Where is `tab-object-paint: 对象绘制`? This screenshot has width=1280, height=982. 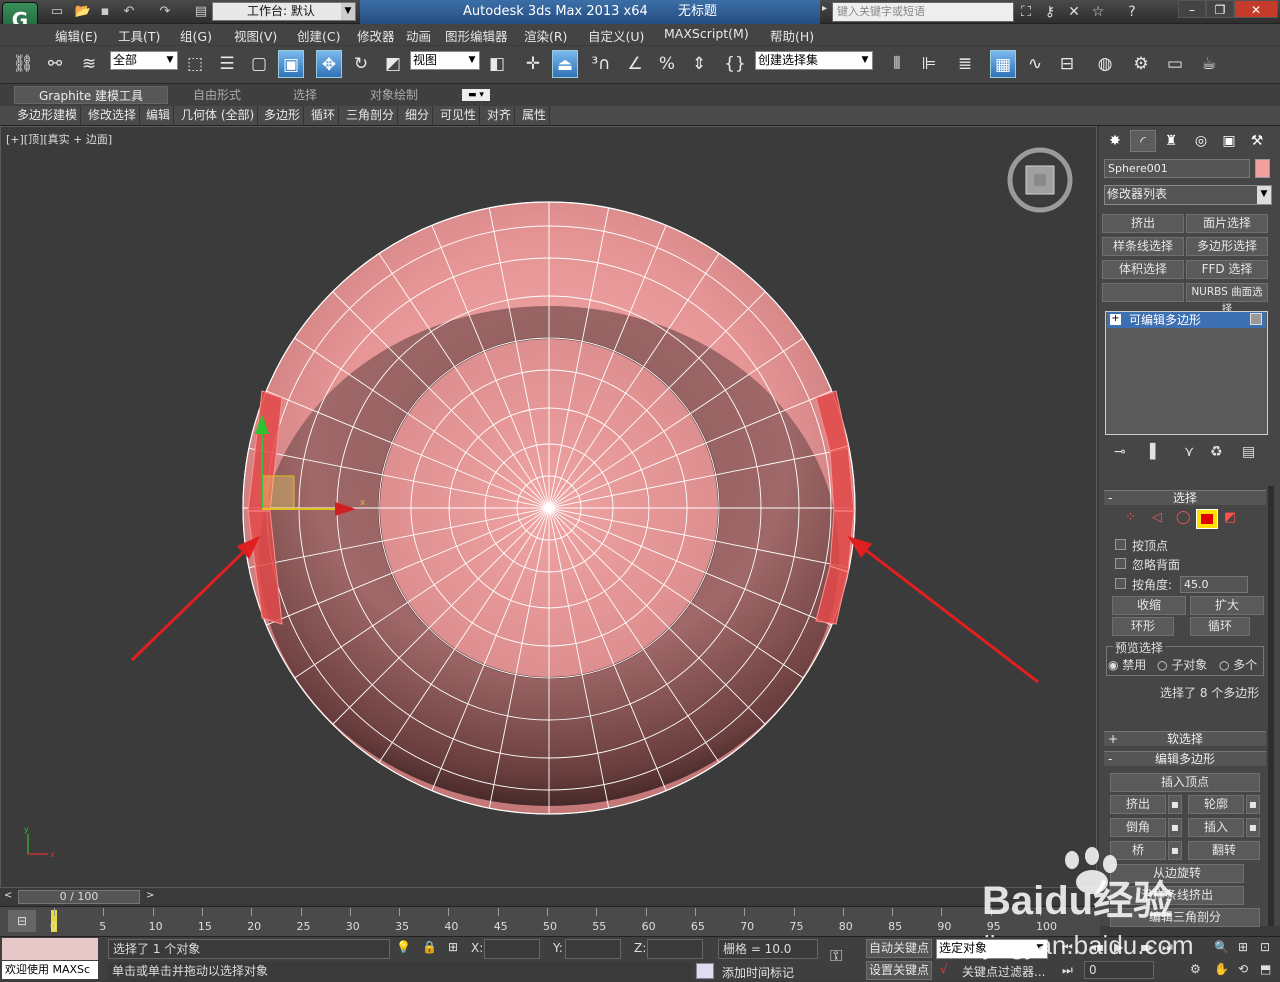 tab-object-paint: 对象绘制 is located at coordinates (394, 95).